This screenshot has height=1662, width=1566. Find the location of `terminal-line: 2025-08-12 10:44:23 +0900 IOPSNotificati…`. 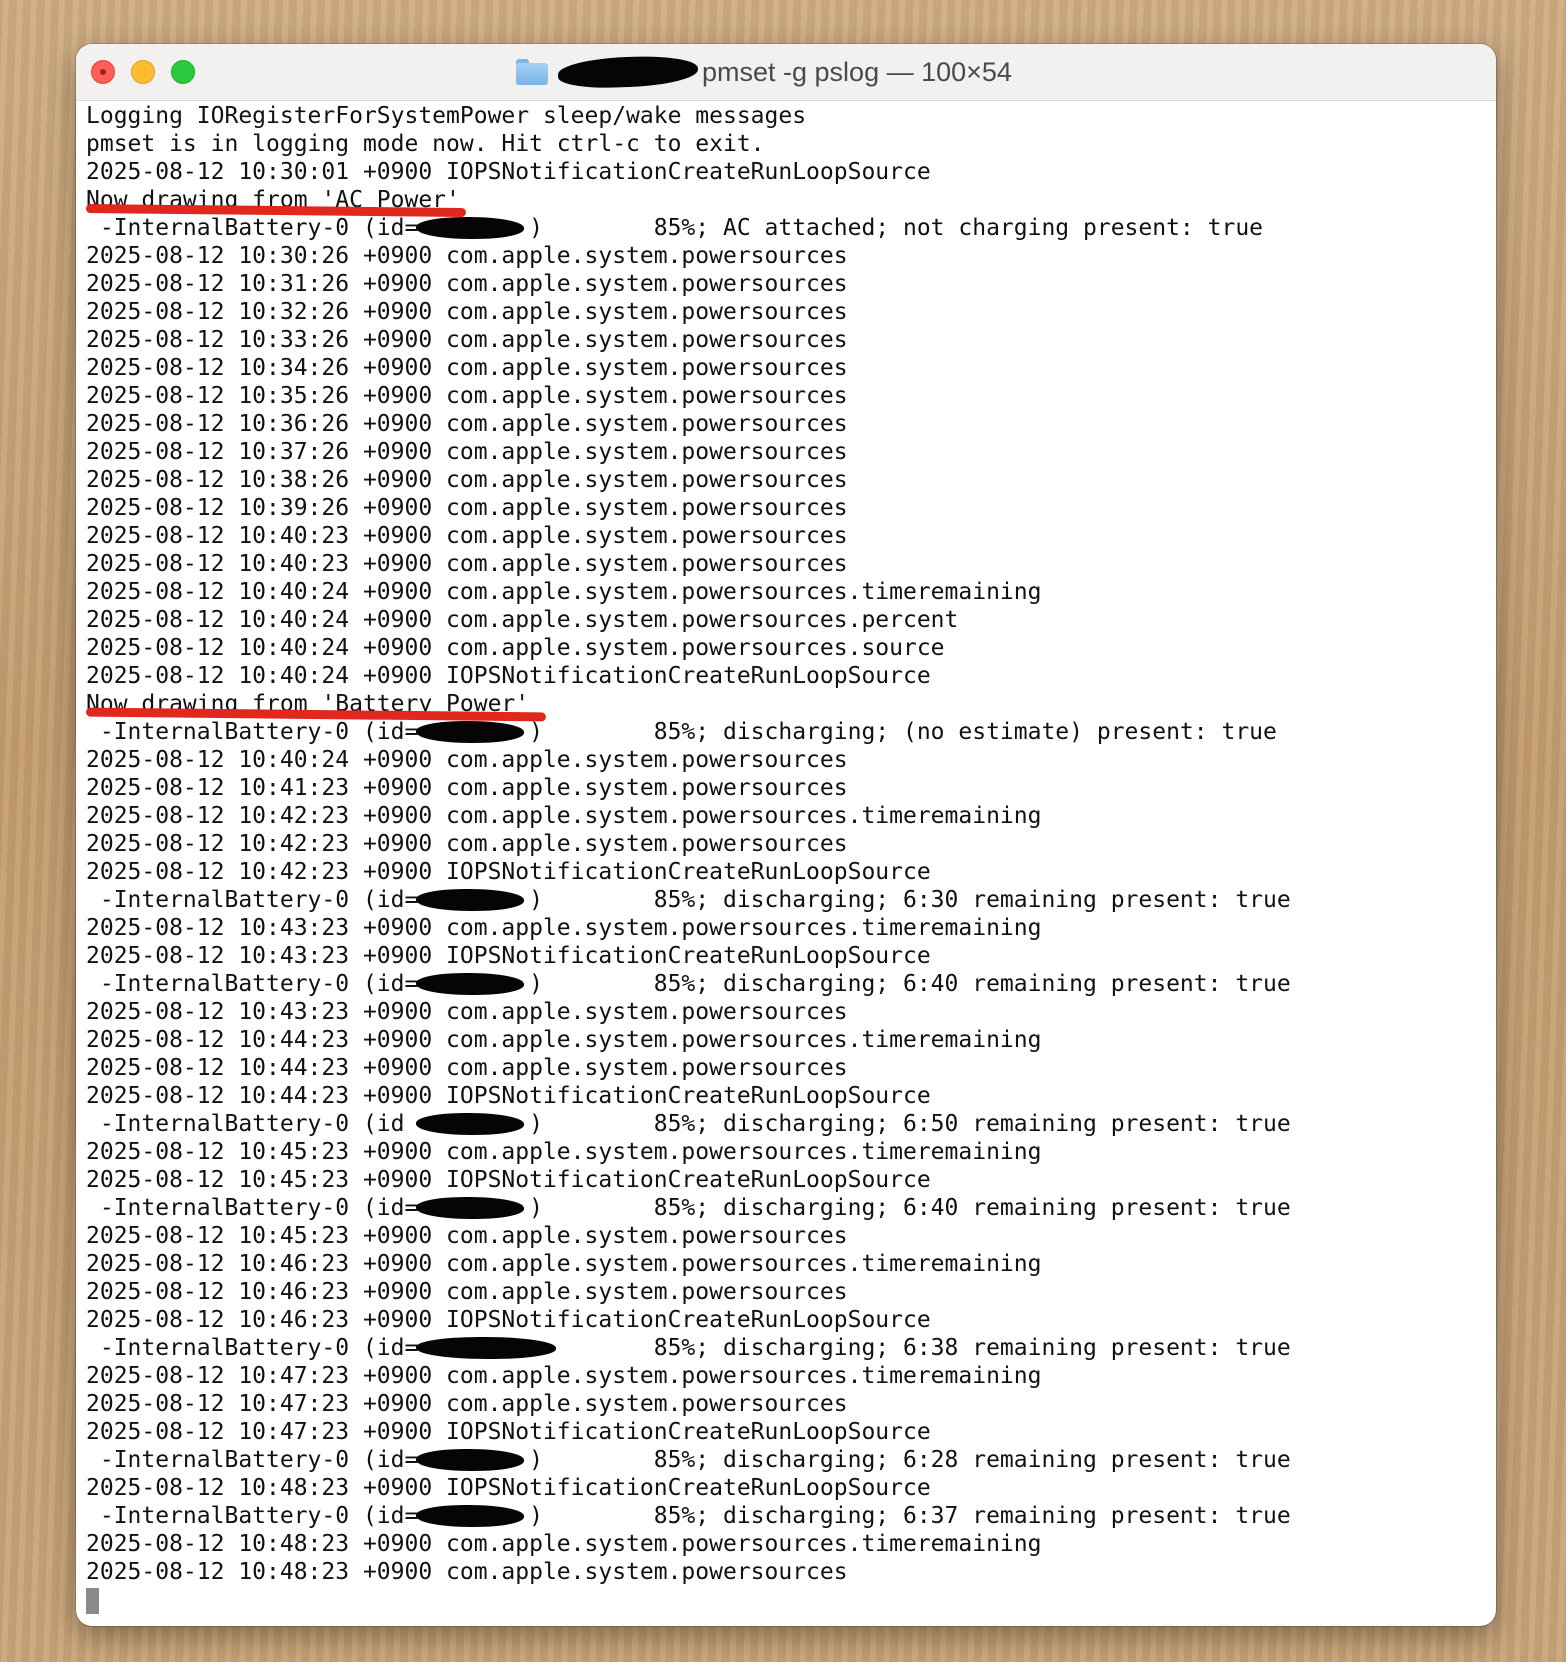

terminal-line: 2025-08-12 10:44:23 +0900 IOPSNotificati… is located at coordinates (508, 1096).